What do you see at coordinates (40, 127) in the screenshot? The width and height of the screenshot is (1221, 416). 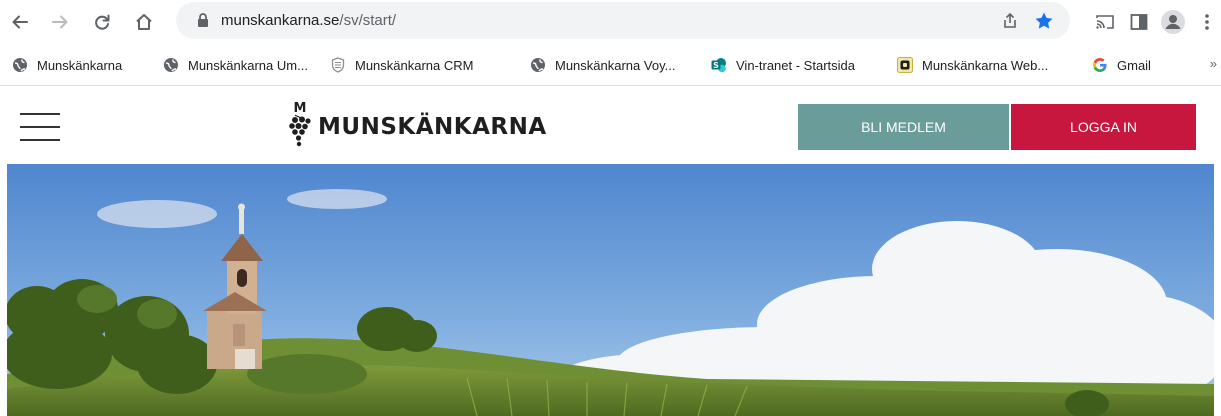 I see `hamburger-menu-icon` at bounding box center [40, 127].